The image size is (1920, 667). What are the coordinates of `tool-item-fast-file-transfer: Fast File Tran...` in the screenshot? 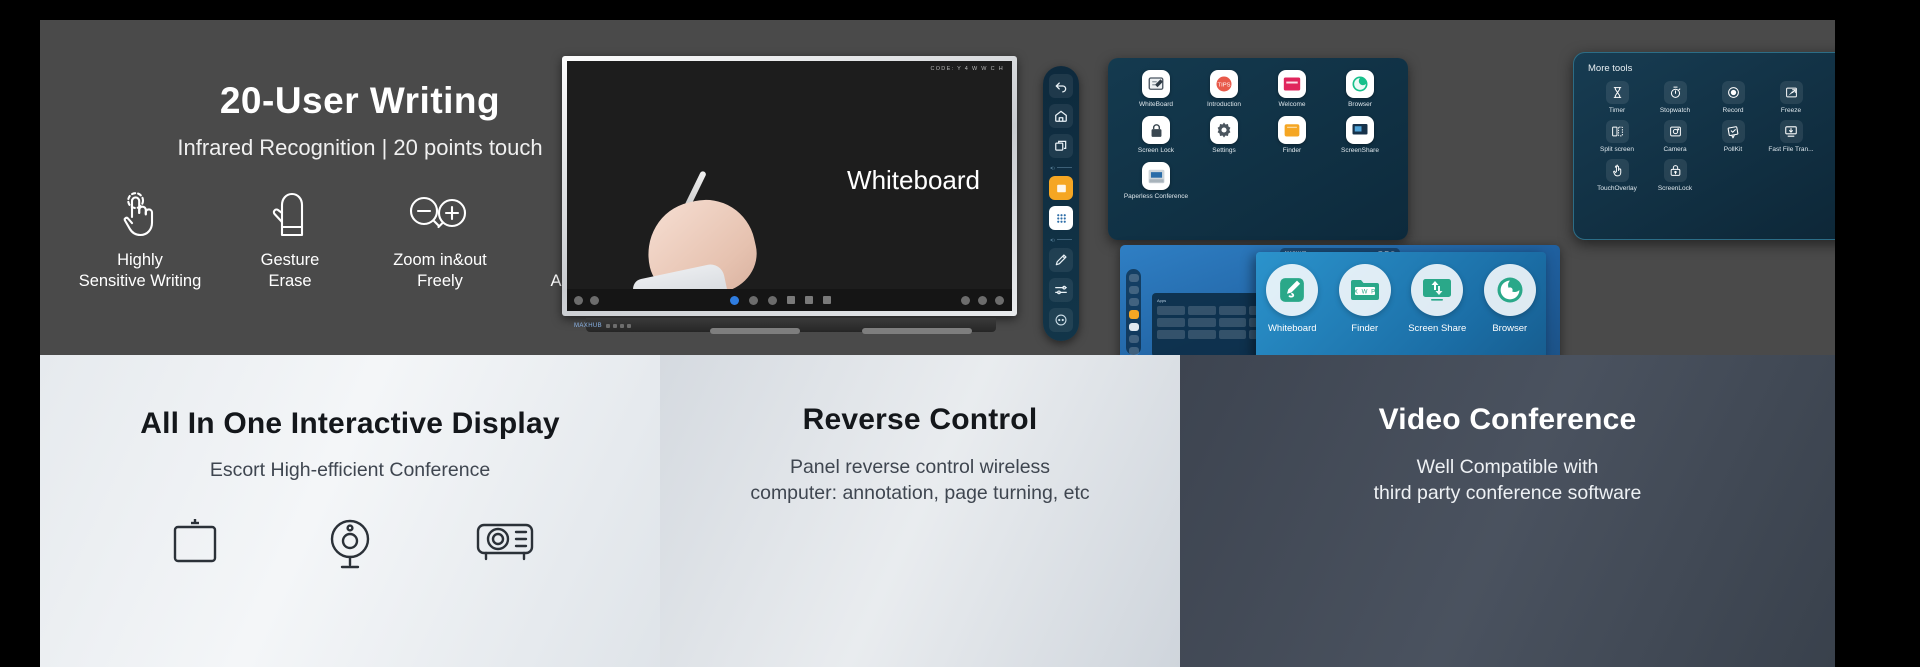 It's located at (1791, 136).